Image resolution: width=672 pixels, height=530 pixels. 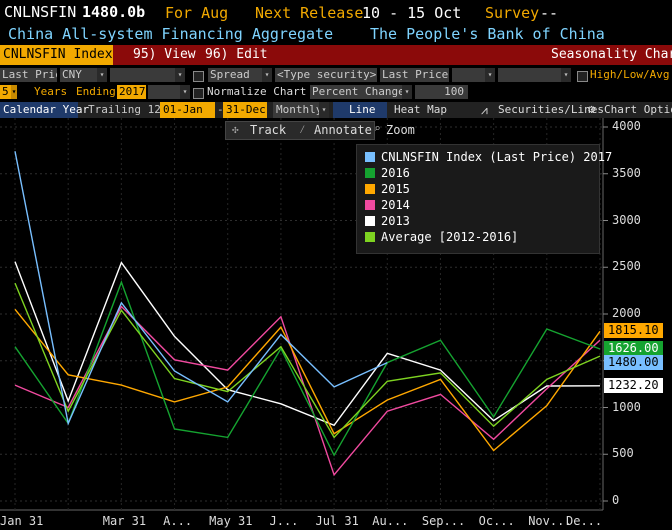 What do you see at coordinates (441, 92) in the screenshot?
I see `percent-value-input: 100` at bounding box center [441, 92].